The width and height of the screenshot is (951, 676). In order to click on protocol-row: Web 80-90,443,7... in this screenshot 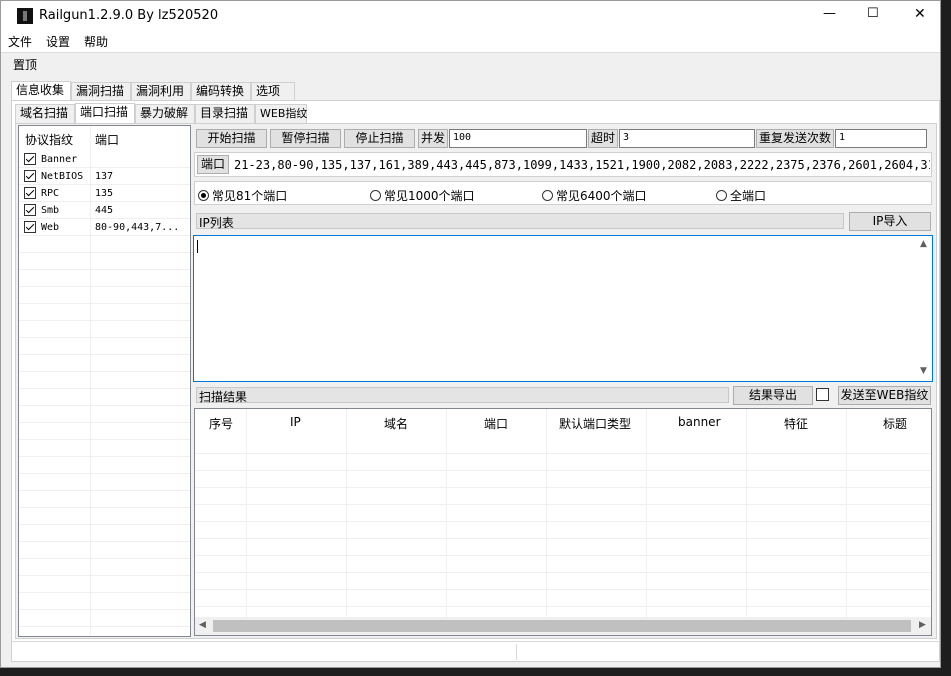, I will do `click(104, 227)`.